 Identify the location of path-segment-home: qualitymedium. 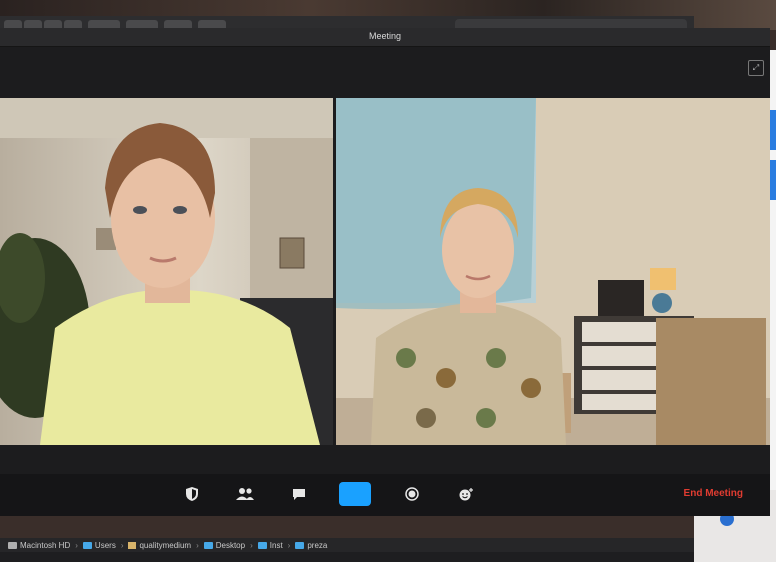
(159, 545).